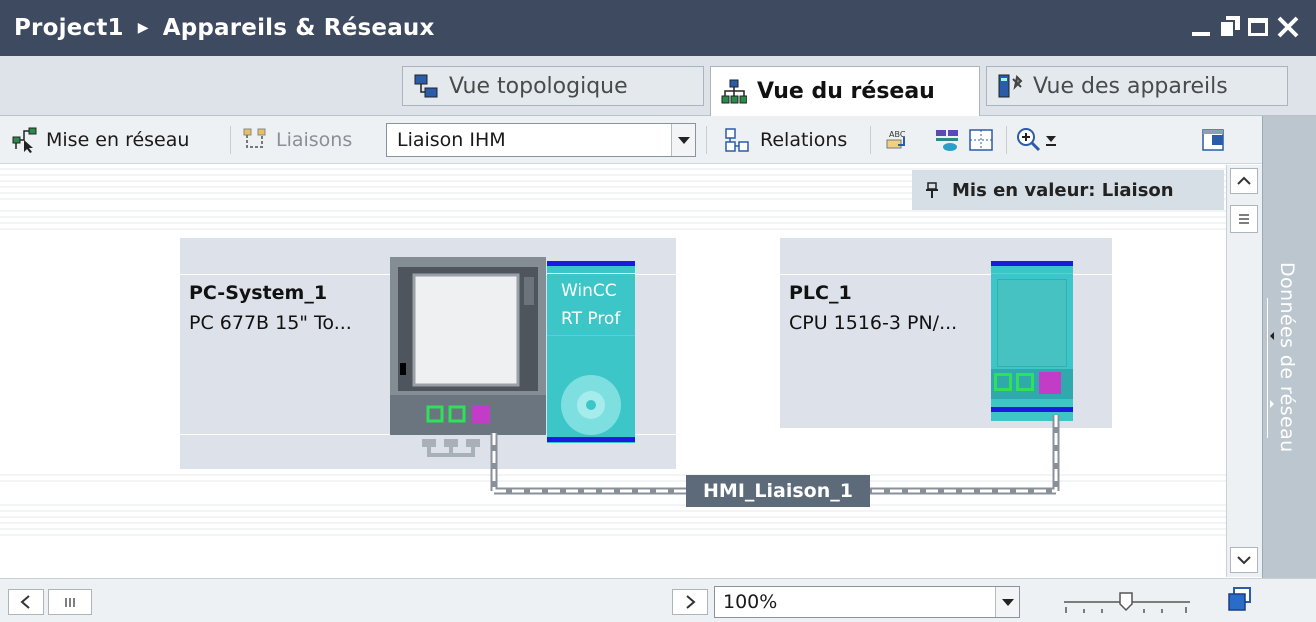  Describe the element at coordinates (867, 602) in the screenshot. I see `zoom-select: 100%` at that location.